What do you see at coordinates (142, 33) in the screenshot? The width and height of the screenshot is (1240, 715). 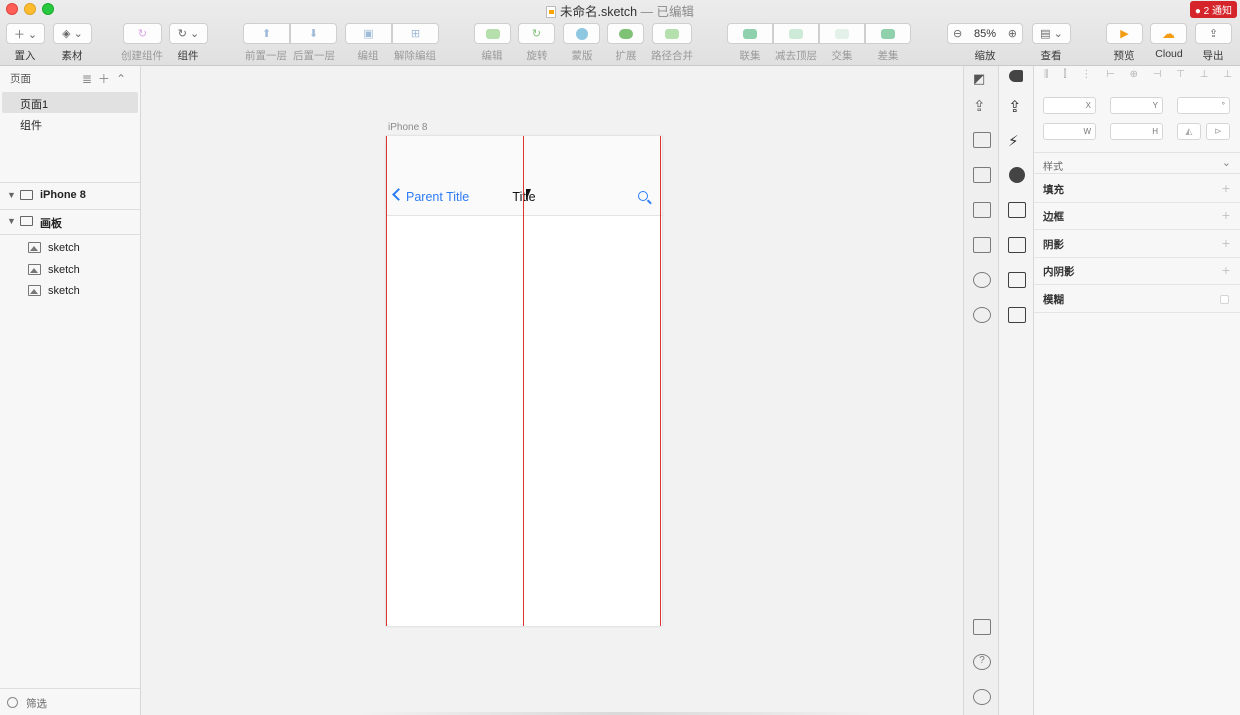 I see `create-symbol-button: ↻` at bounding box center [142, 33].